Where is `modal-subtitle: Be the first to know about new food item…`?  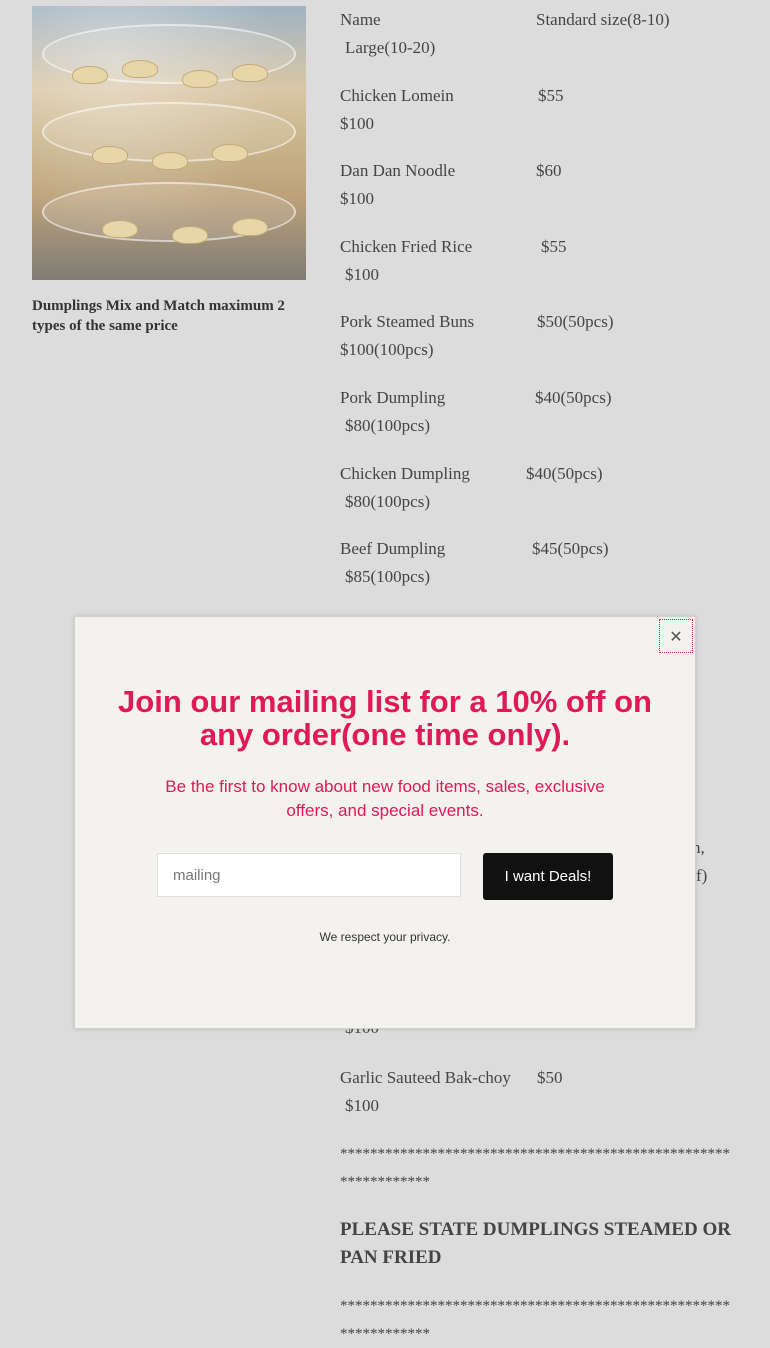
modal-subtitle: Be the first to know about new food item… is located at coordinates (385, 798).